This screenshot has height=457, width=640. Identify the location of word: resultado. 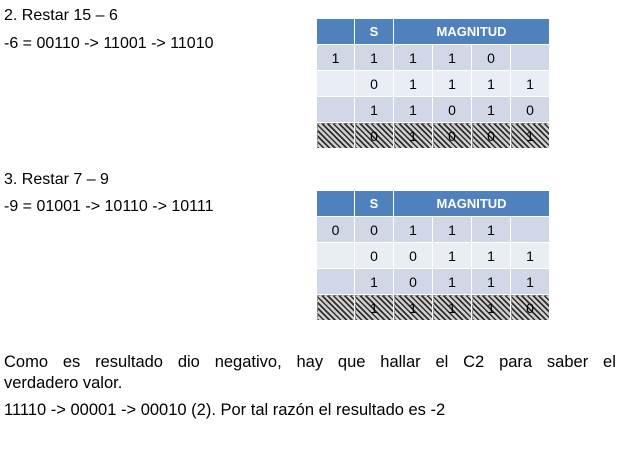
(129, 362).